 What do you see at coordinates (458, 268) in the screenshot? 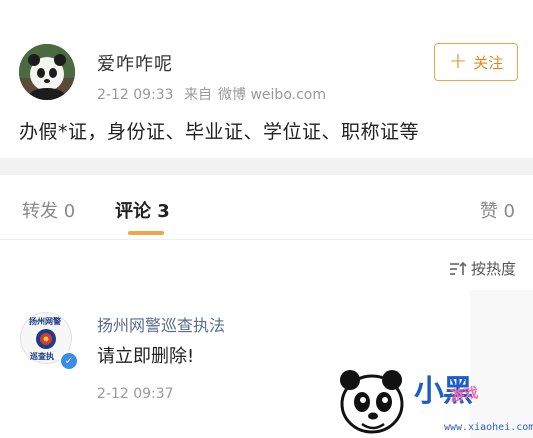
I see `sort-icon` at bounding box center [458, 268].